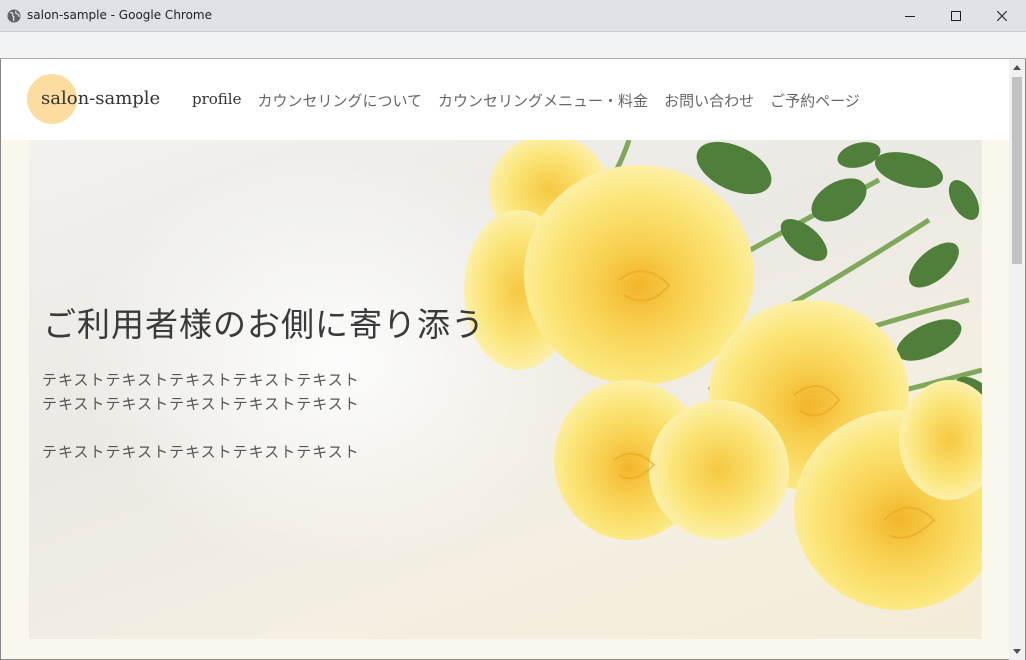 The width and height of the screenshot is (1026, 660). I want to click on close-icon, so click(1002, 16).